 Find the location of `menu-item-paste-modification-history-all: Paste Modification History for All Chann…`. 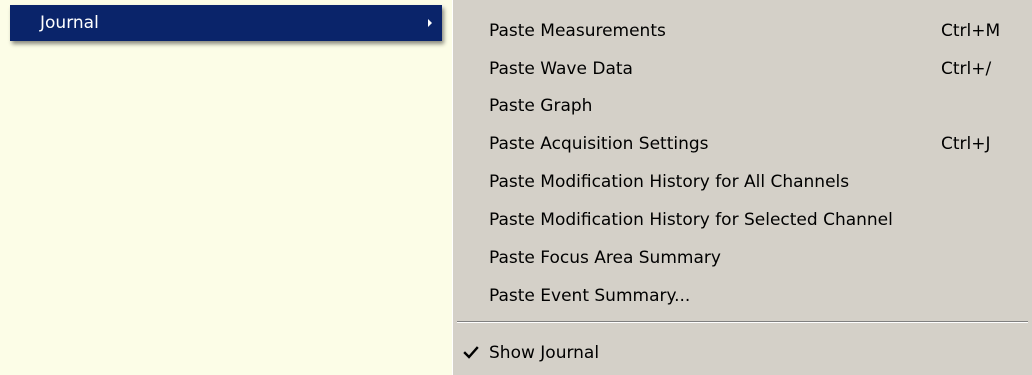

menu-item-paste-modification-history-all: Paste Modification History for All Chann… is located at coordinates (742, 182).